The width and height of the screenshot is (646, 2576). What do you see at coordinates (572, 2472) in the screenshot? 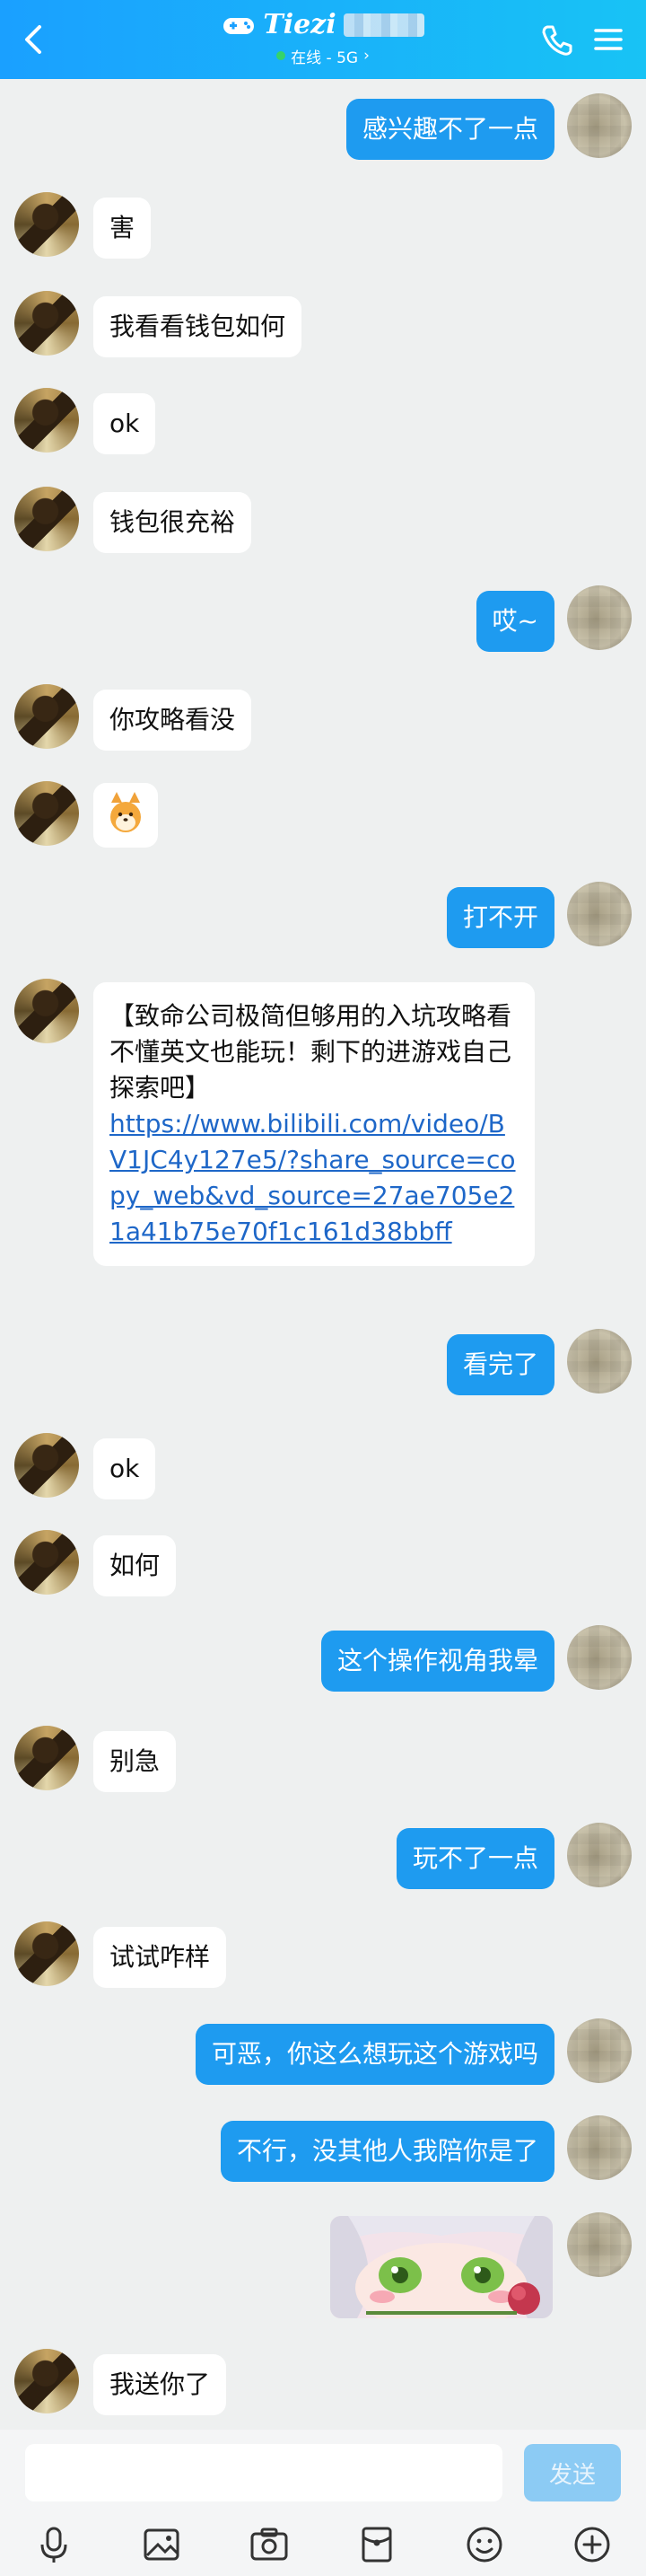
I see `send-button: 发送` at bounding box center [572, 2472].